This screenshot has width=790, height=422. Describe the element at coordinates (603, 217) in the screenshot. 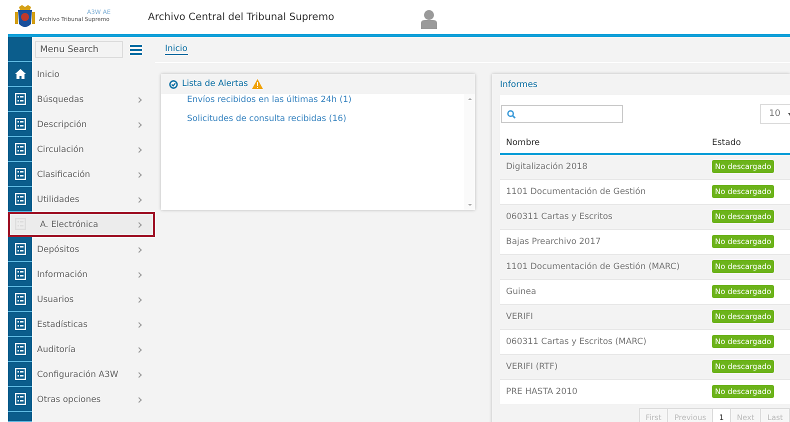

I see `table-cell: 060311 Cartas y Escritos` at that location.